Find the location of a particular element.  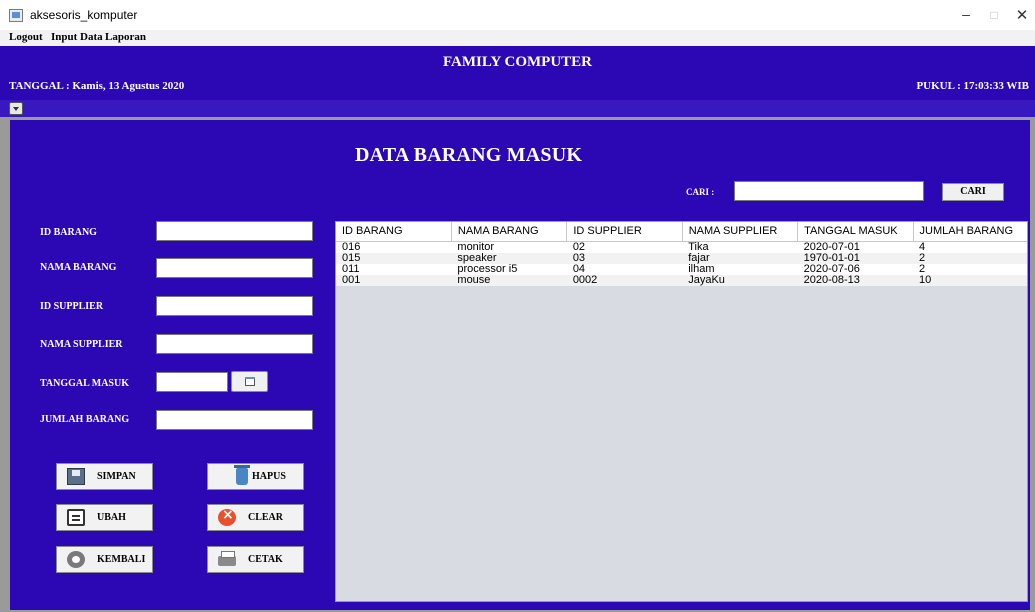

label-nama-barang: NAMA BARANG is located at coordinates (78, 267).